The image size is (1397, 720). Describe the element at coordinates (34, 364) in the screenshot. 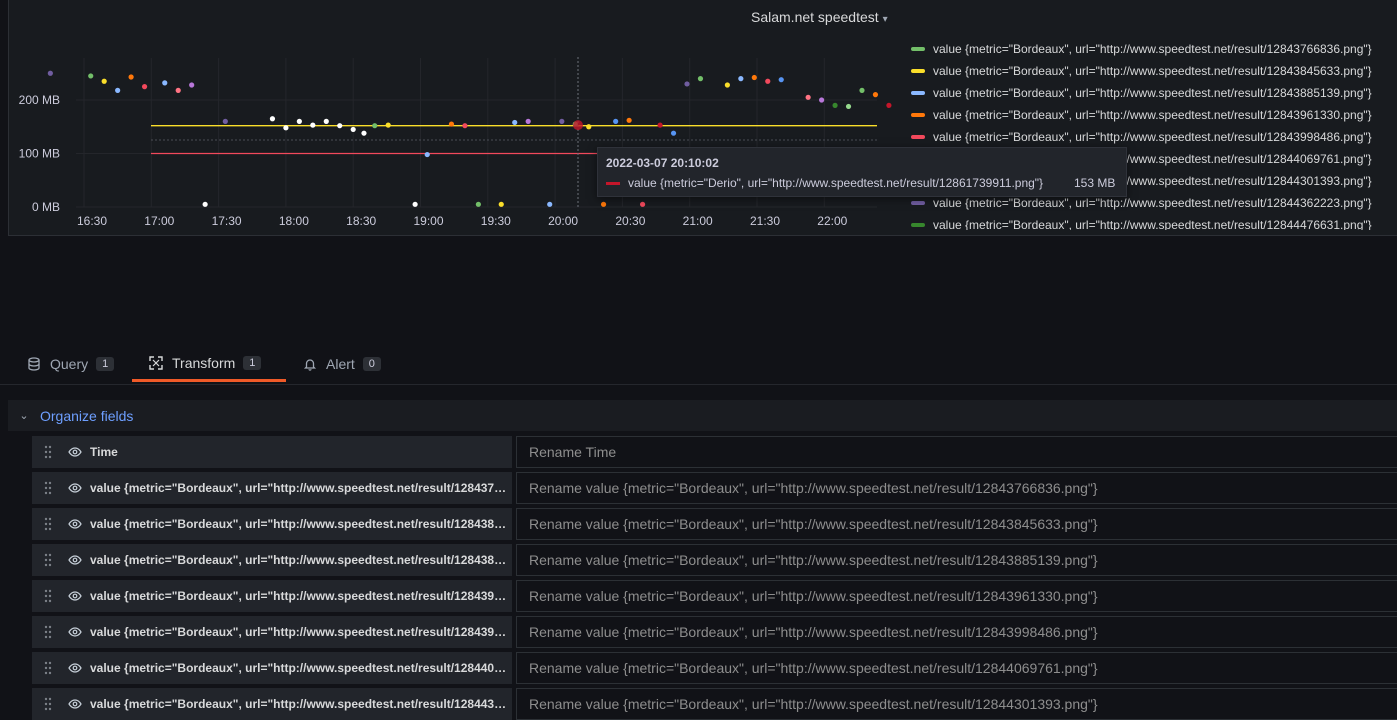

I see `database-icon` at that location.